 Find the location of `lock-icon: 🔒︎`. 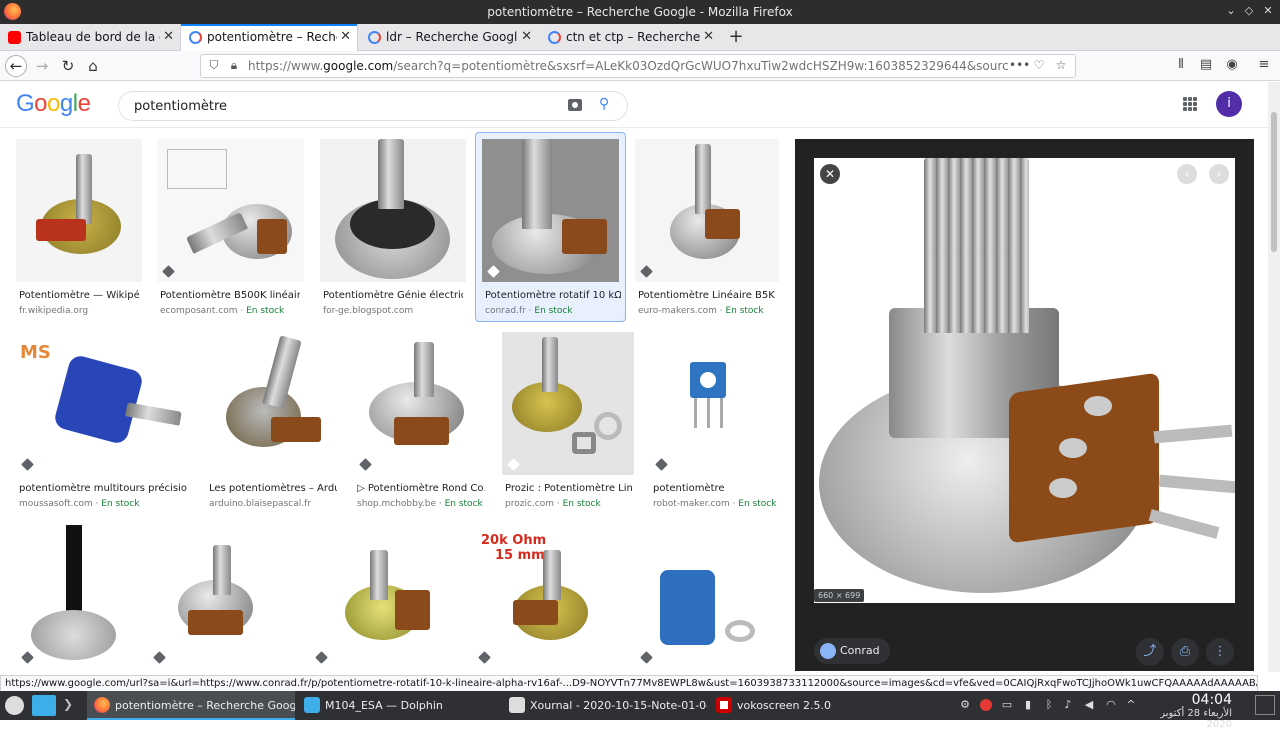

lock-icon: 🔒︎ is located at coordinates (234, 66).